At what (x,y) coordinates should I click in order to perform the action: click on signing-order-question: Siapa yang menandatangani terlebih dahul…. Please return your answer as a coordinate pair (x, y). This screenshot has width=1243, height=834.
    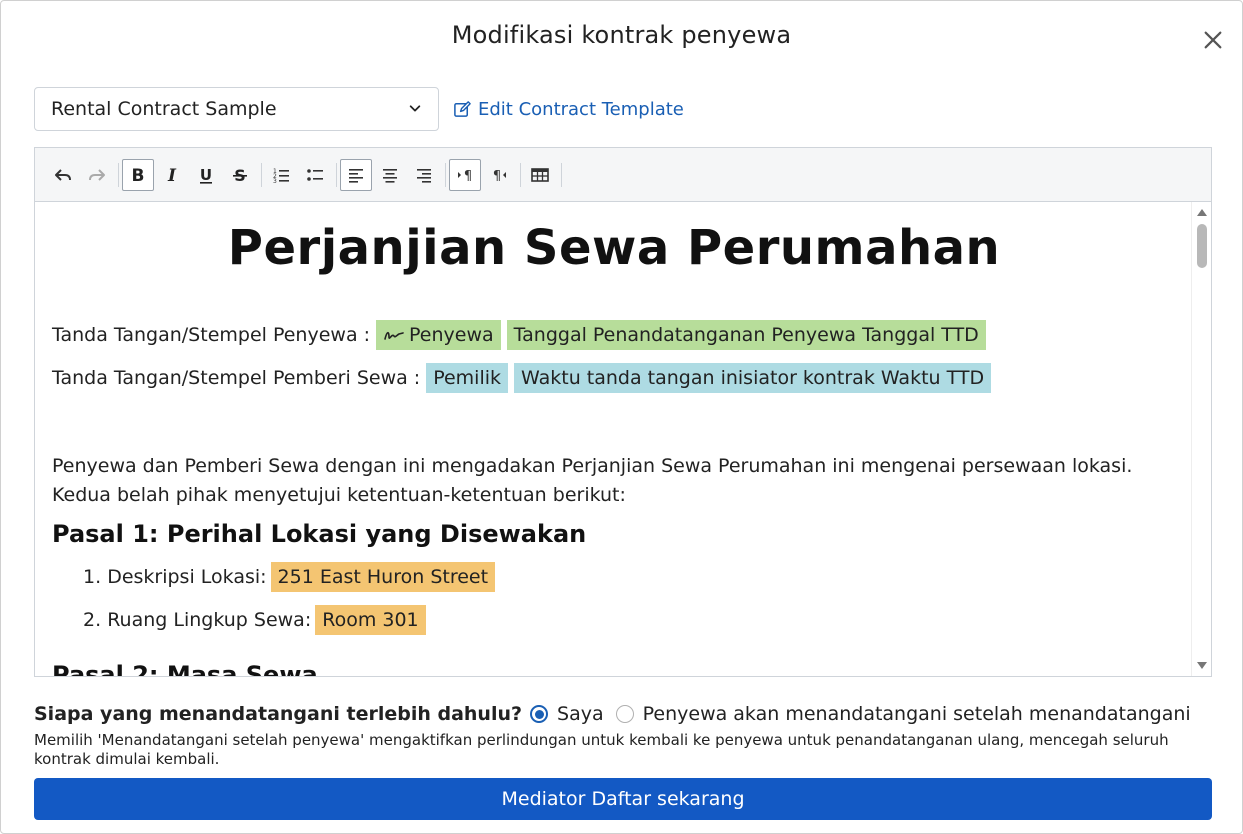
    Looking at the image, I should click on (278, 714).